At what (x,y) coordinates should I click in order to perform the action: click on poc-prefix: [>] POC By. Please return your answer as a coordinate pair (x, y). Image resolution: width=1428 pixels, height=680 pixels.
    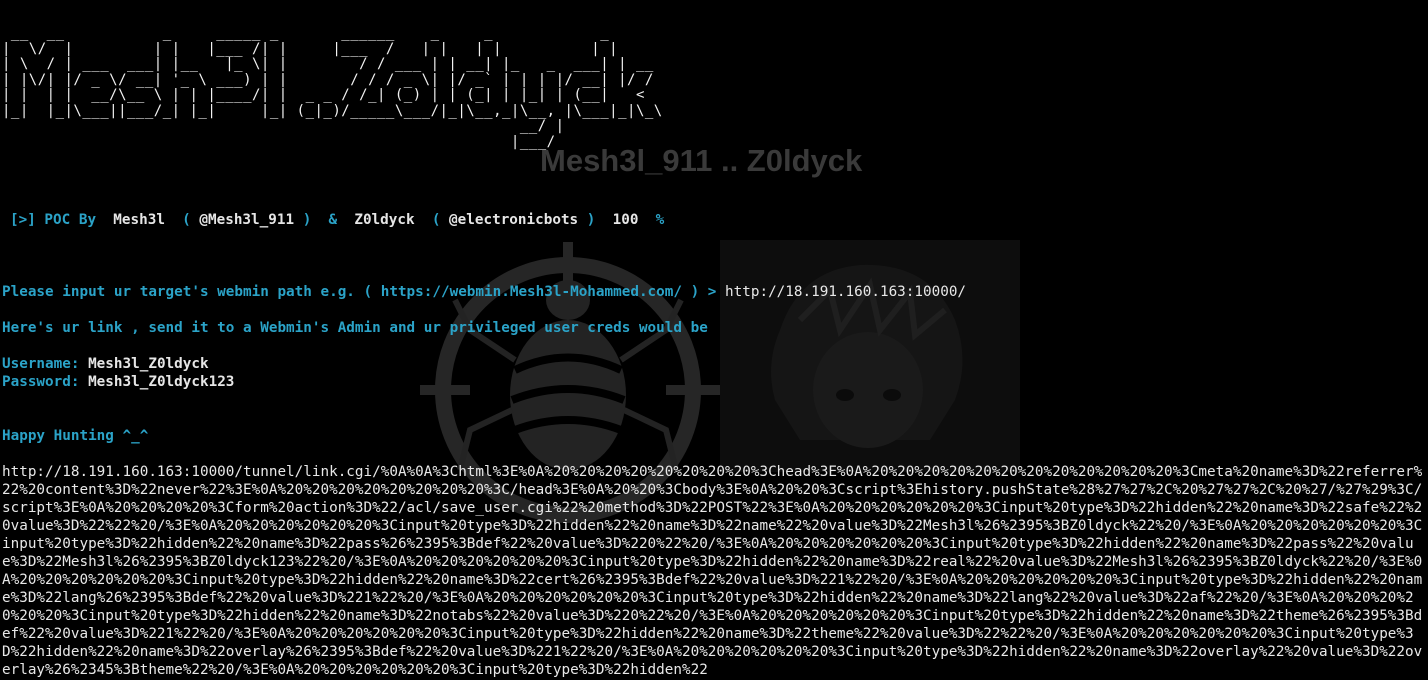
    Looking at the image, I should click on (53, 220).